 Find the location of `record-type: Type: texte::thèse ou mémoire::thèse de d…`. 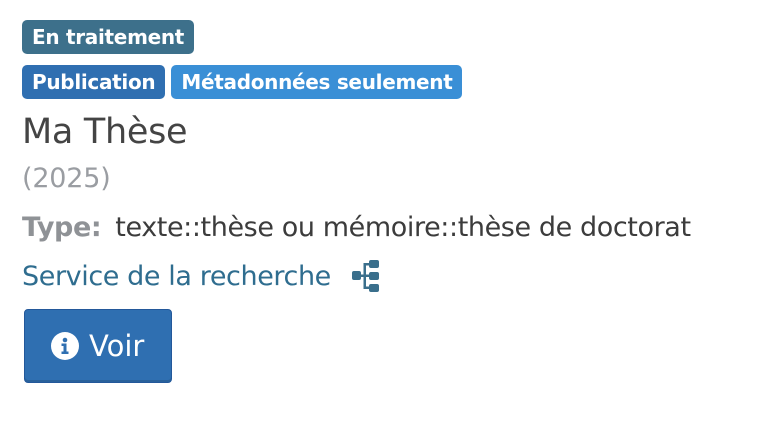

record-type: Type: texte::thèse ou mémoire::thèse de d… is located at coordinates (392, 228).